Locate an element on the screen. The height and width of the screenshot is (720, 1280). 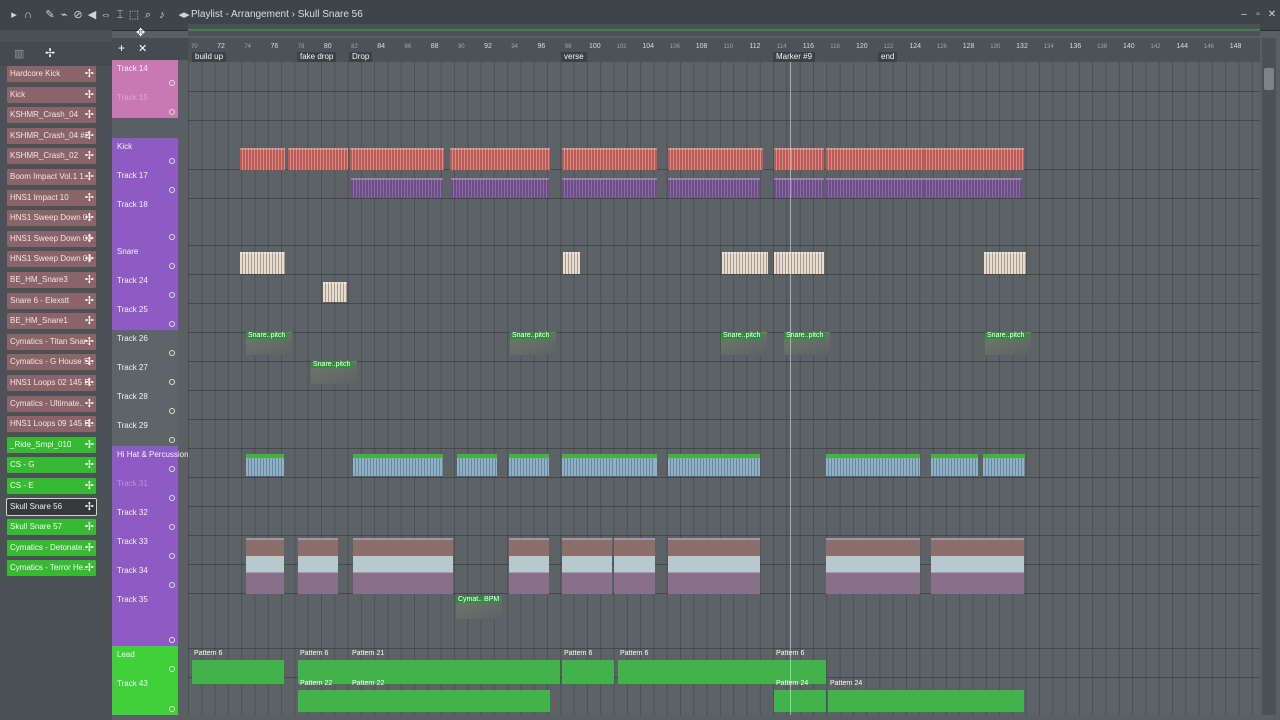
track-header: Track 43 is located at coordinates (145, 695).